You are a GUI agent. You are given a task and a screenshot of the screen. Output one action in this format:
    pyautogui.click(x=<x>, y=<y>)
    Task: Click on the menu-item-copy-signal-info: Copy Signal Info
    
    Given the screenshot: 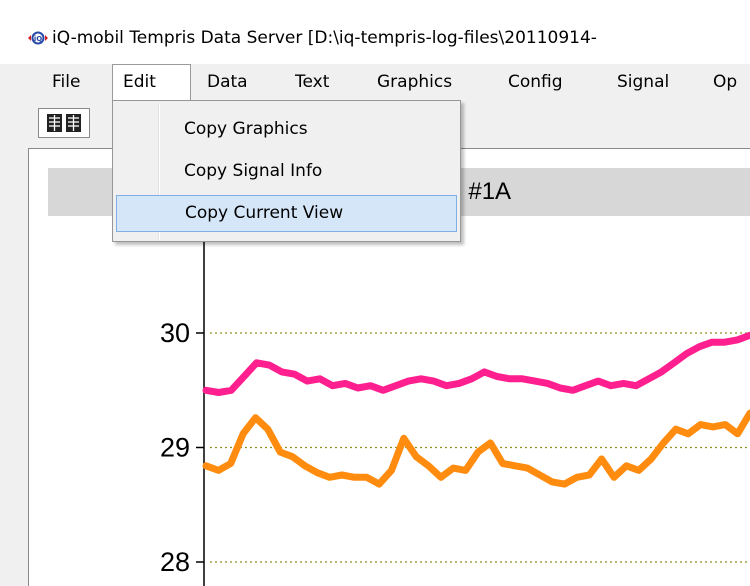 What is the action you would take?
    pyautogui.click(x=286, y=171)
    